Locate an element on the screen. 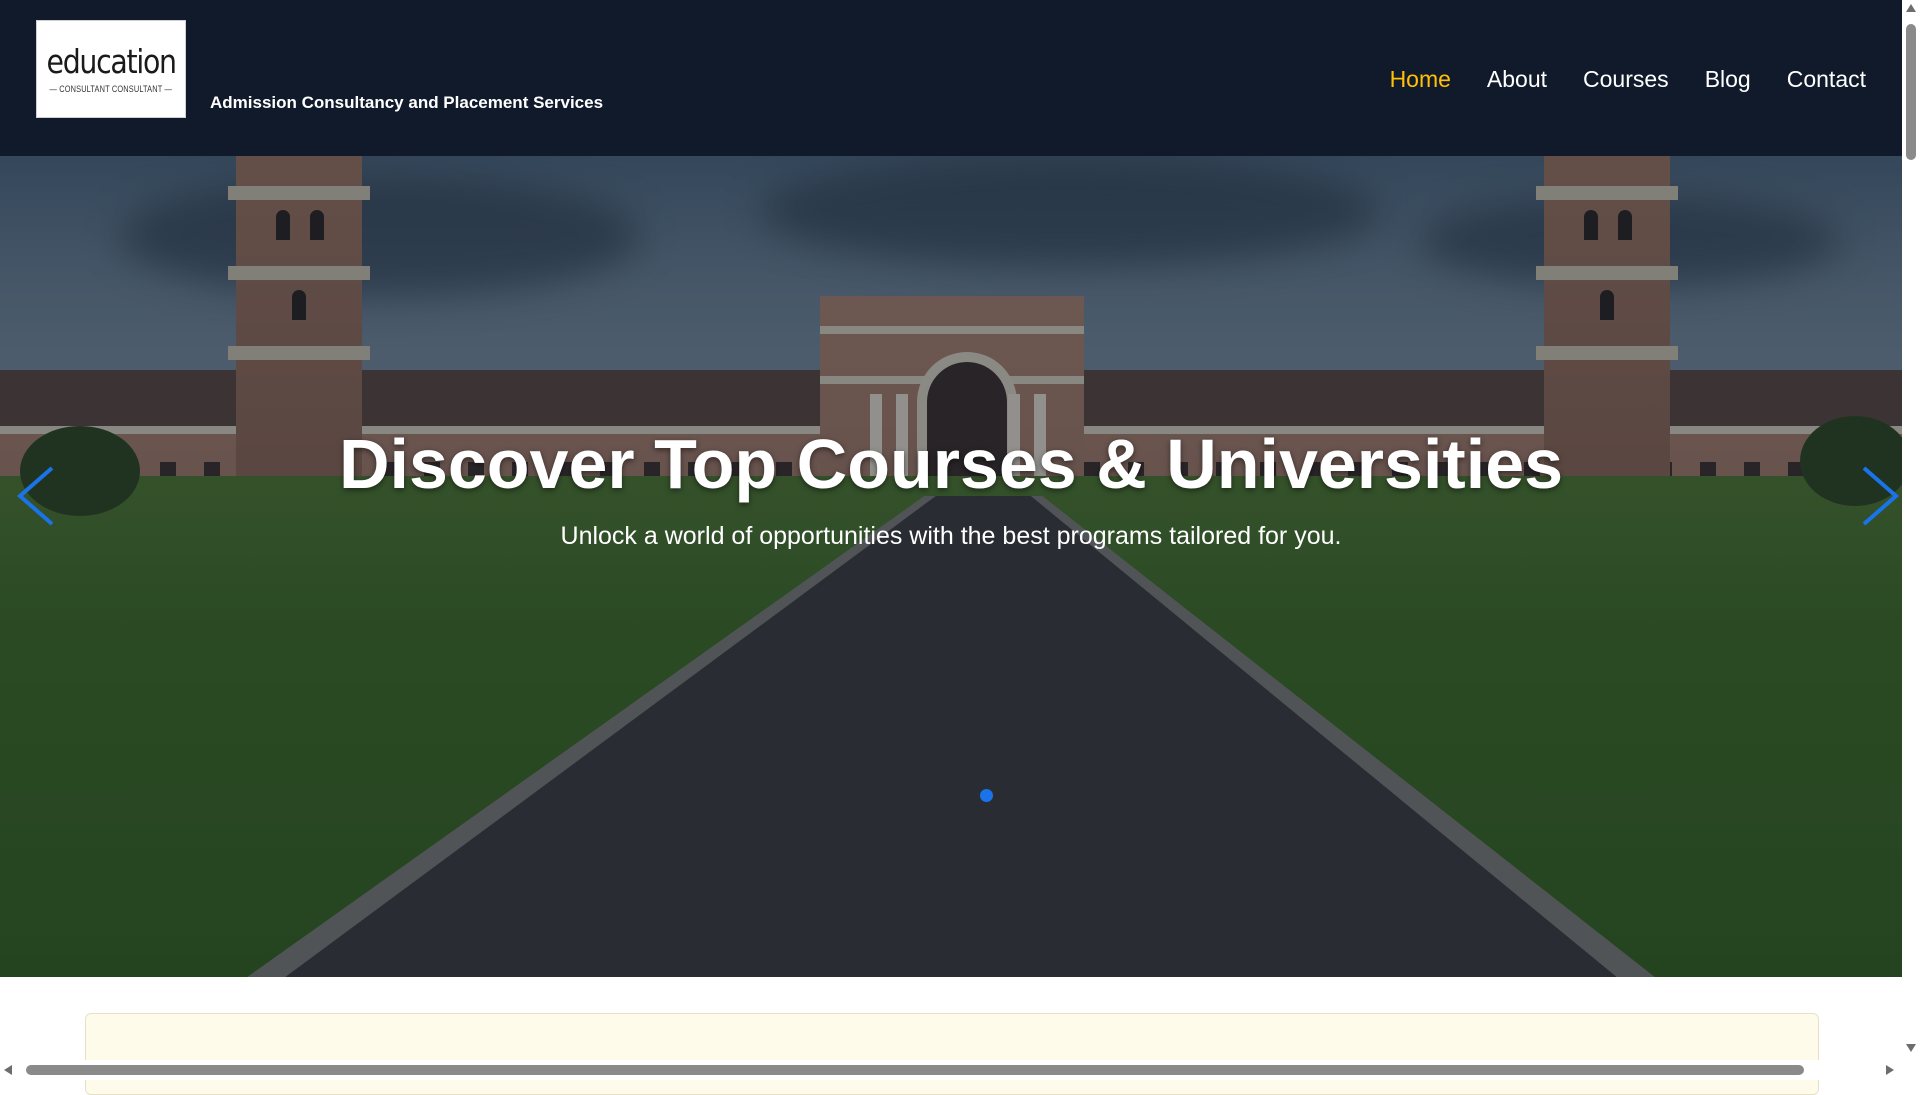 This screenshot has height=1095, width=1920. hero-title: Discover Top Courses & Universities is located at coordinates (951, 464).